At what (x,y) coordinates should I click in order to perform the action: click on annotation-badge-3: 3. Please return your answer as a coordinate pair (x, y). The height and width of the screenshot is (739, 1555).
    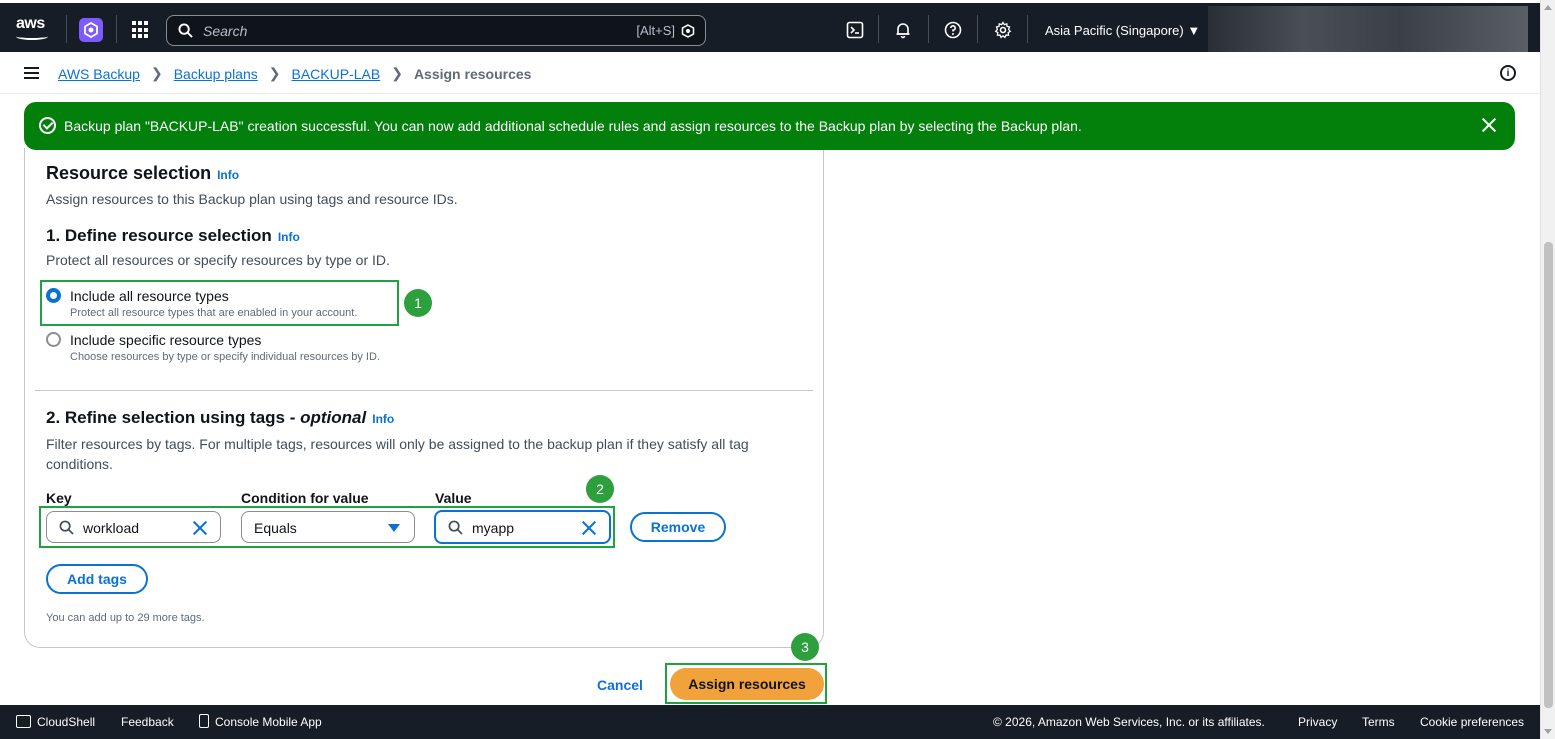
    Looking at the image, I should click on (805, 647).